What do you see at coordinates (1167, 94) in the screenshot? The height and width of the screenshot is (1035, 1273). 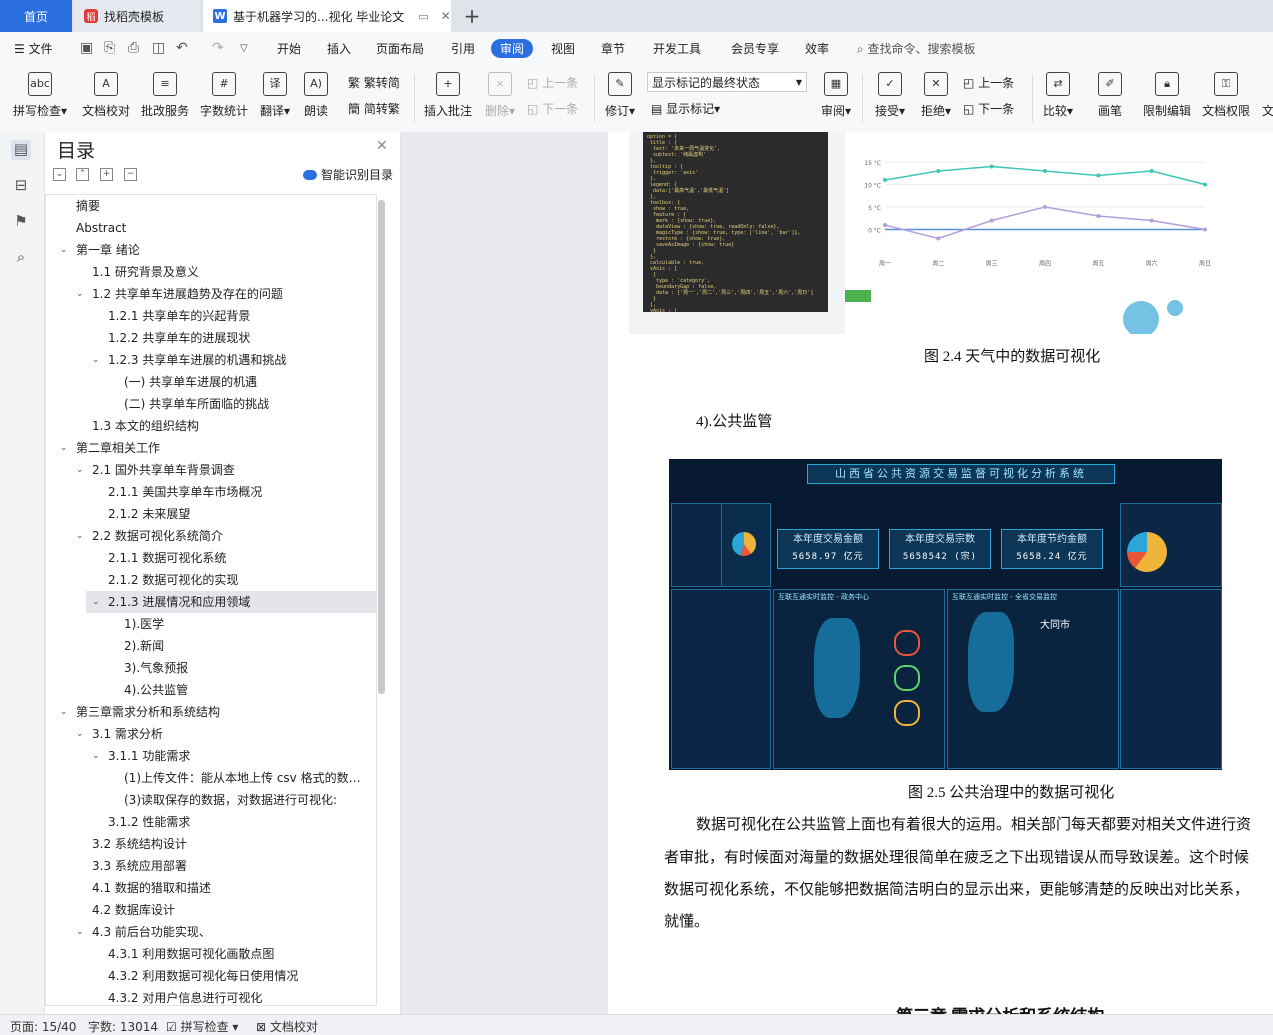 I see `restrict-edit-button: 🔒︎ 限制编辑` at bounding box center [1167, 94].